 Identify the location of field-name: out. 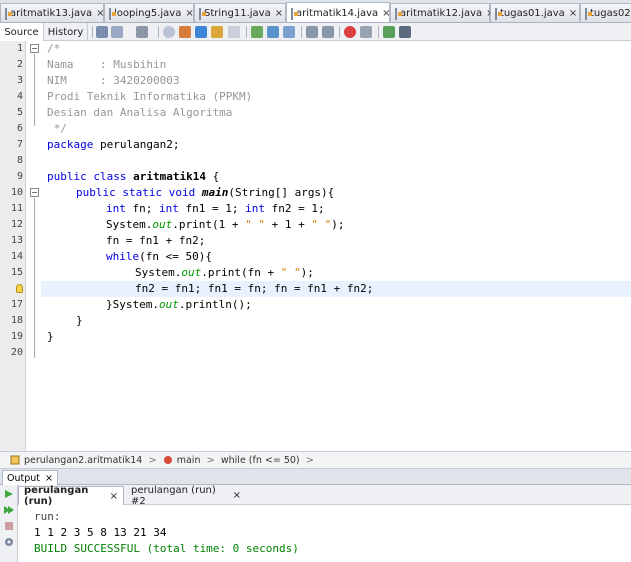
(162, 224).